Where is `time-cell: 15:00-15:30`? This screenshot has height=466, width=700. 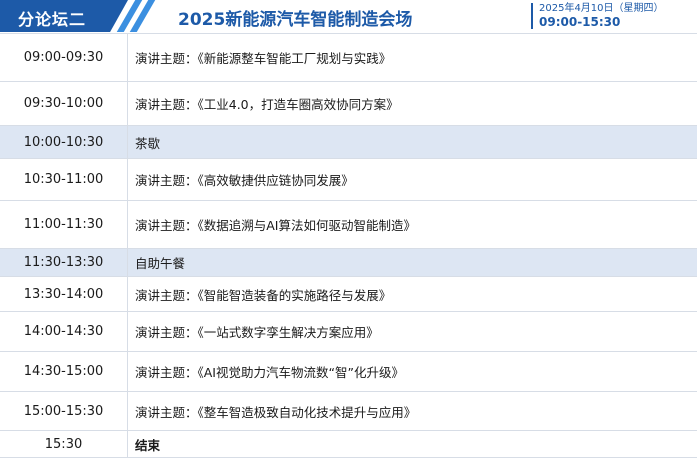
time-cell: 15:00-15:30 is located at coordinates (64, 411).